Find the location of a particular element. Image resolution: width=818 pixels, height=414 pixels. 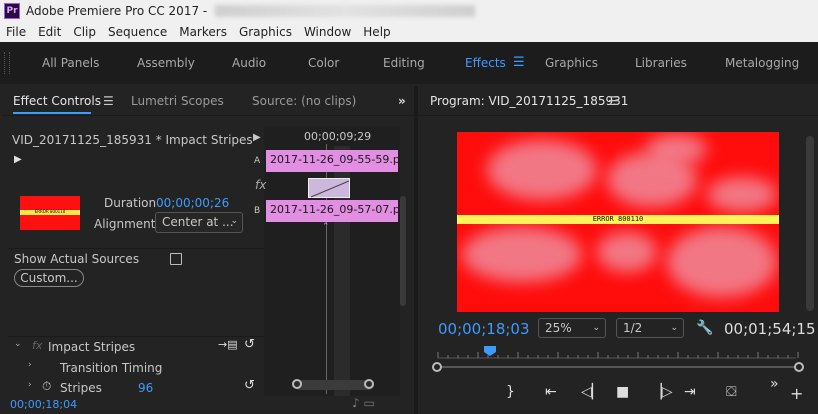

add-button-icon: + is located at coordinates (796, 393).